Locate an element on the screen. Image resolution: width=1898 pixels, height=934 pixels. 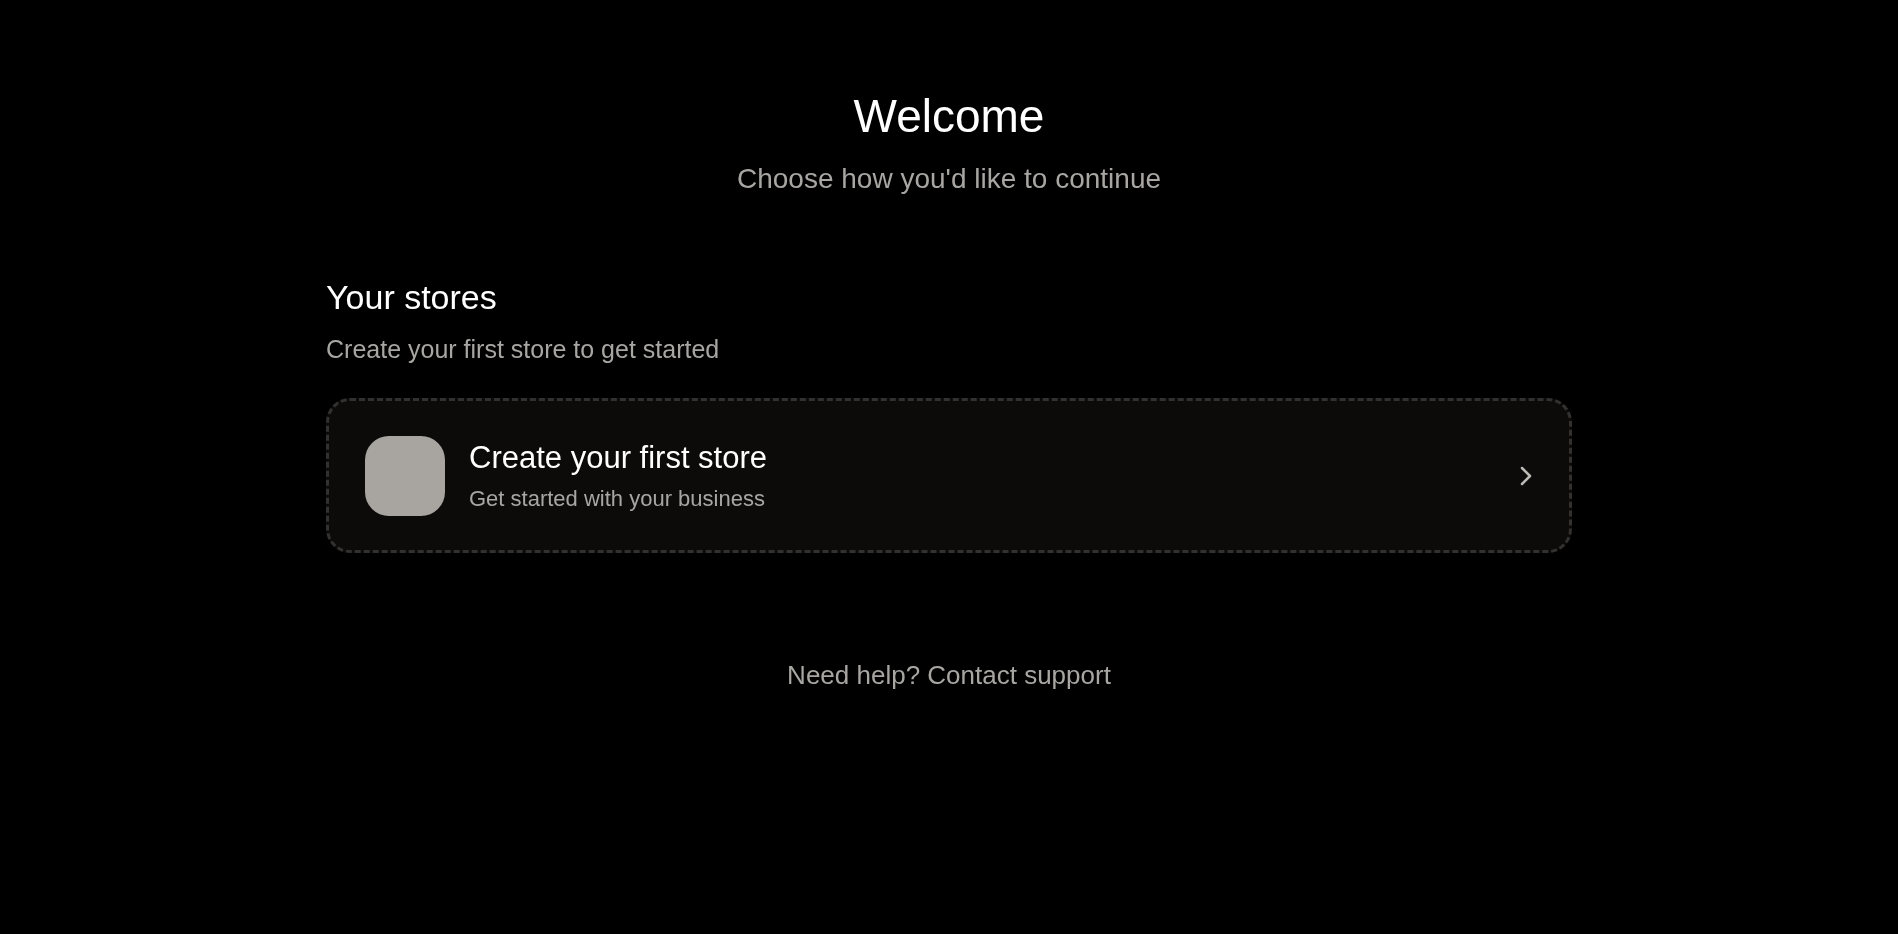
section-title: Your stores is located at coordinates (412, 297).